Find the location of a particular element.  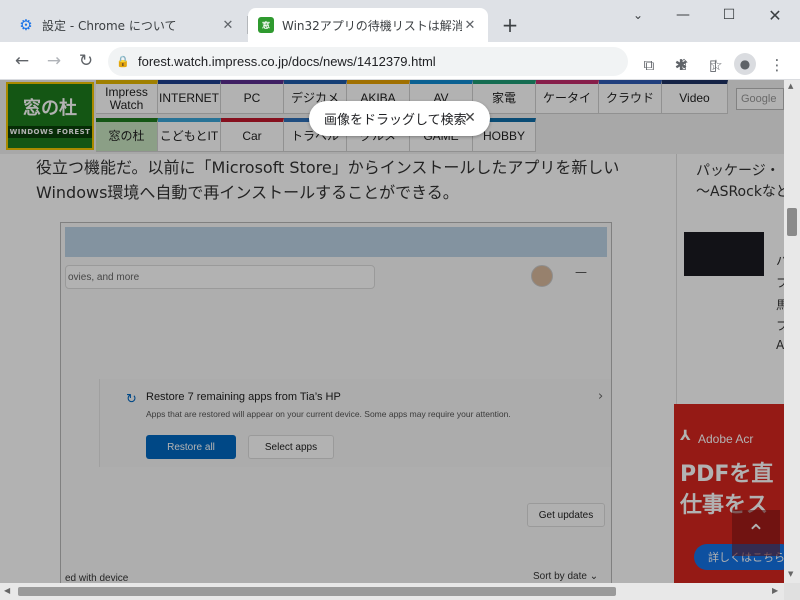

lens-label: 画像をドラッグして検索 is located at coordinates (395, 120).